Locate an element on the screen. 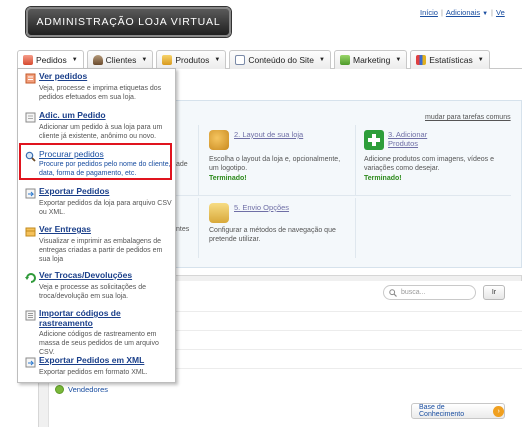 This screenshot has height=427, width=522. search-icon is located at coordinates (393, 292).